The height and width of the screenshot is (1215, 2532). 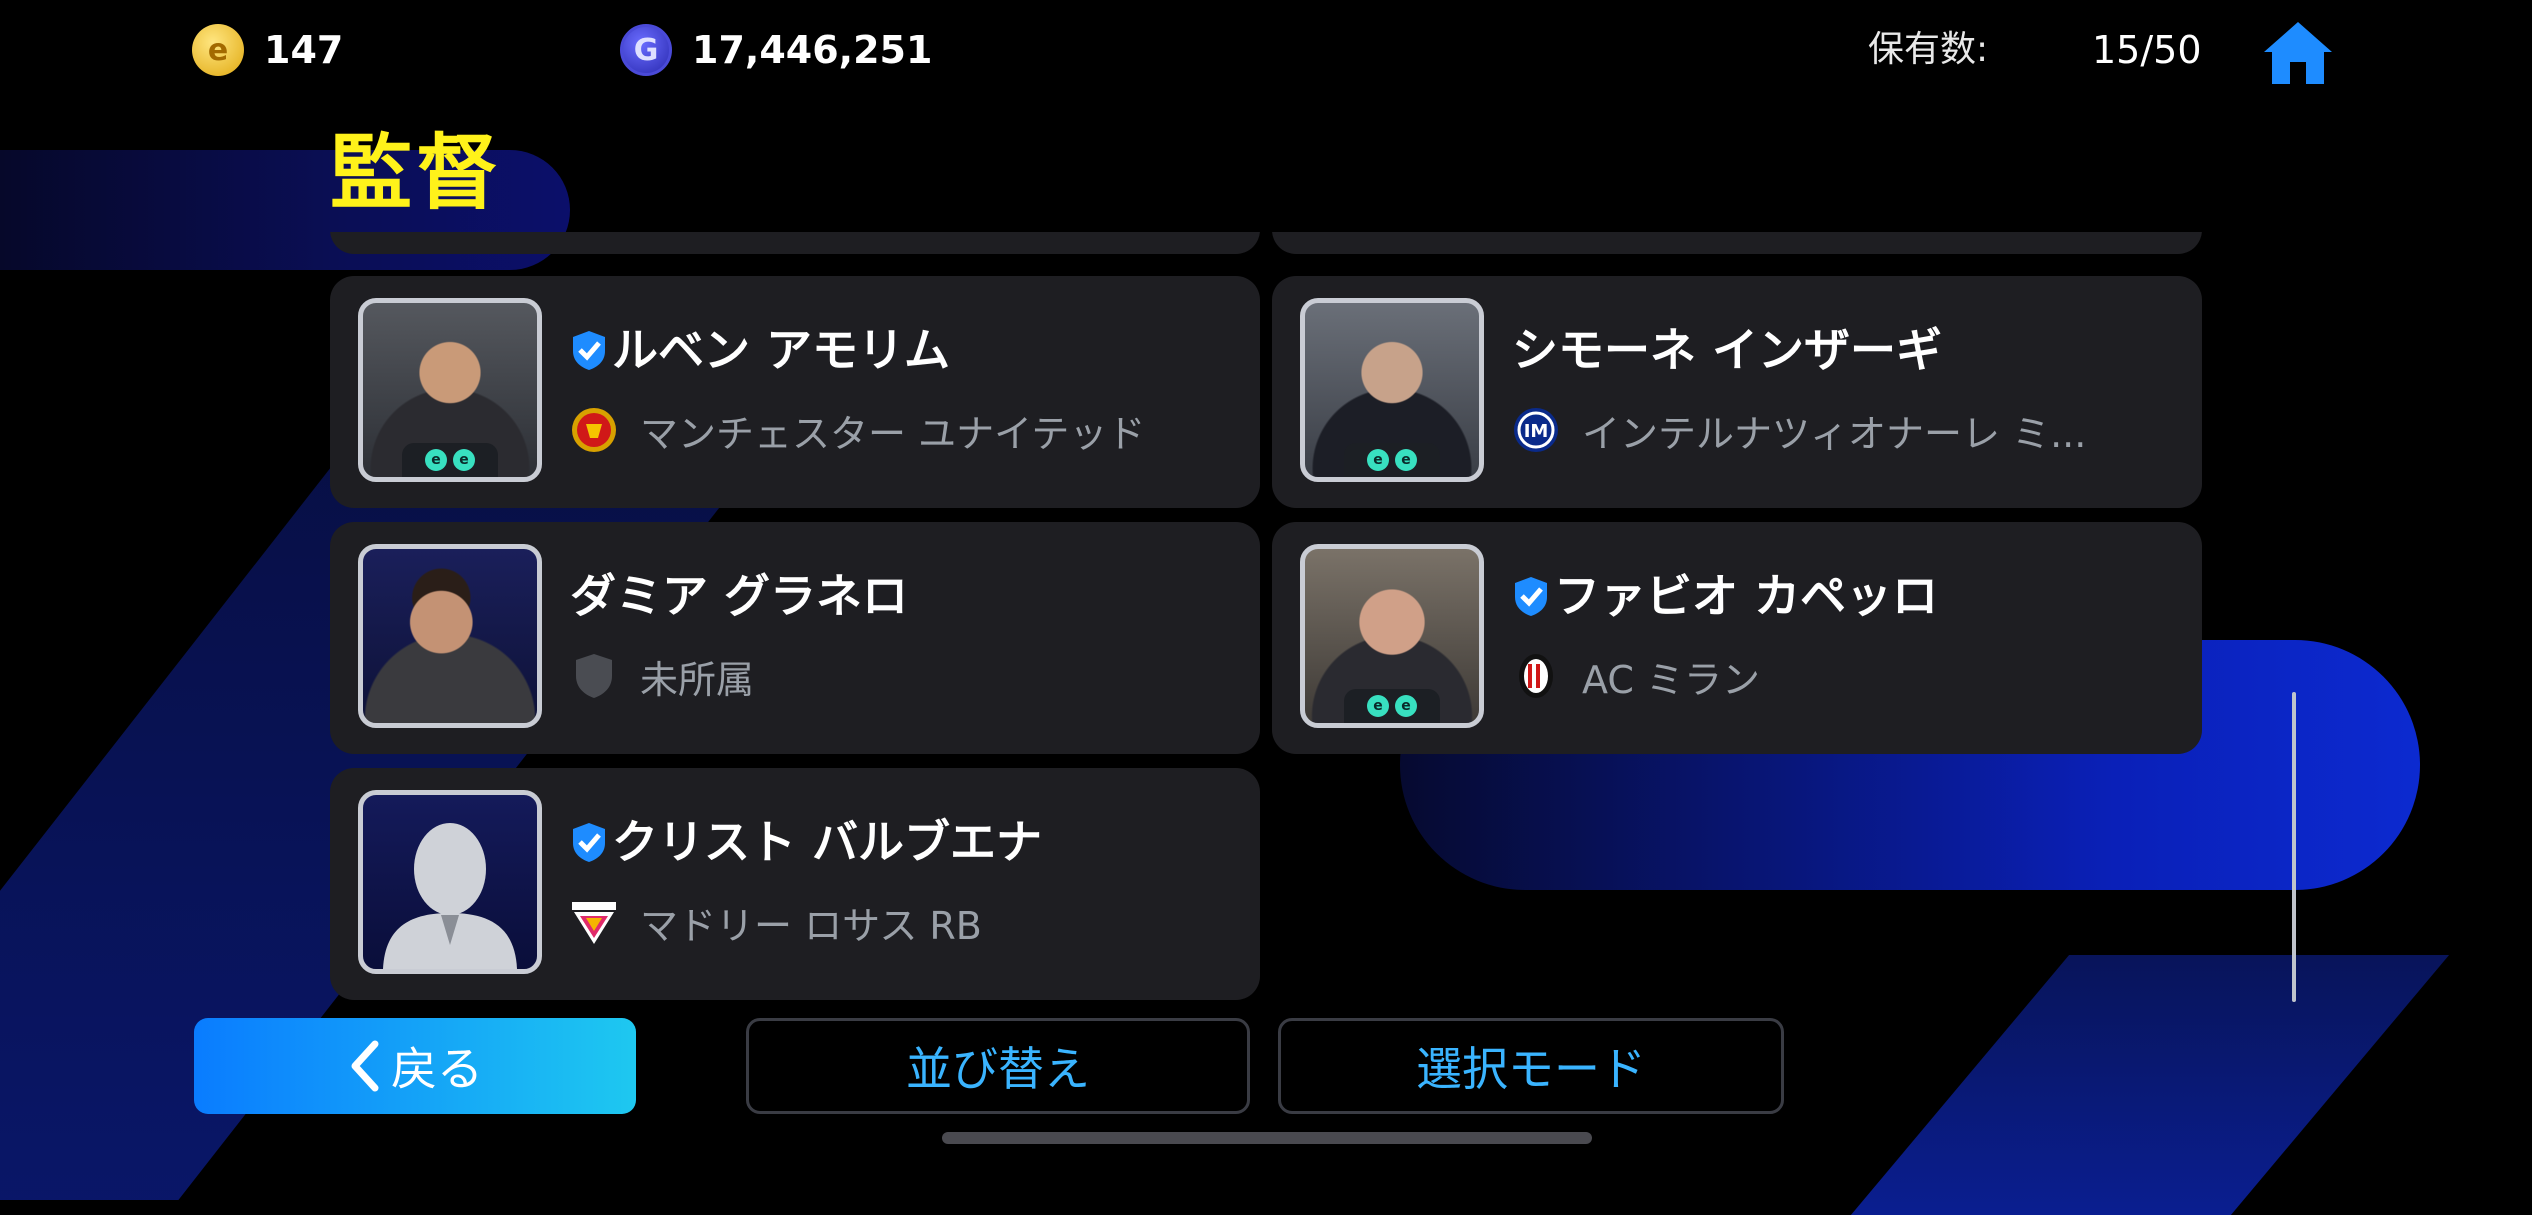 I want to click on coin-balance: 147, so click(x=304, y=50).